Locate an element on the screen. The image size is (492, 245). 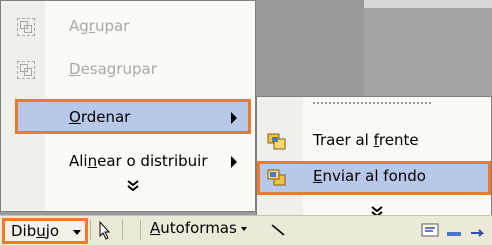
line-tool-button is located at coordinates (278, 230).